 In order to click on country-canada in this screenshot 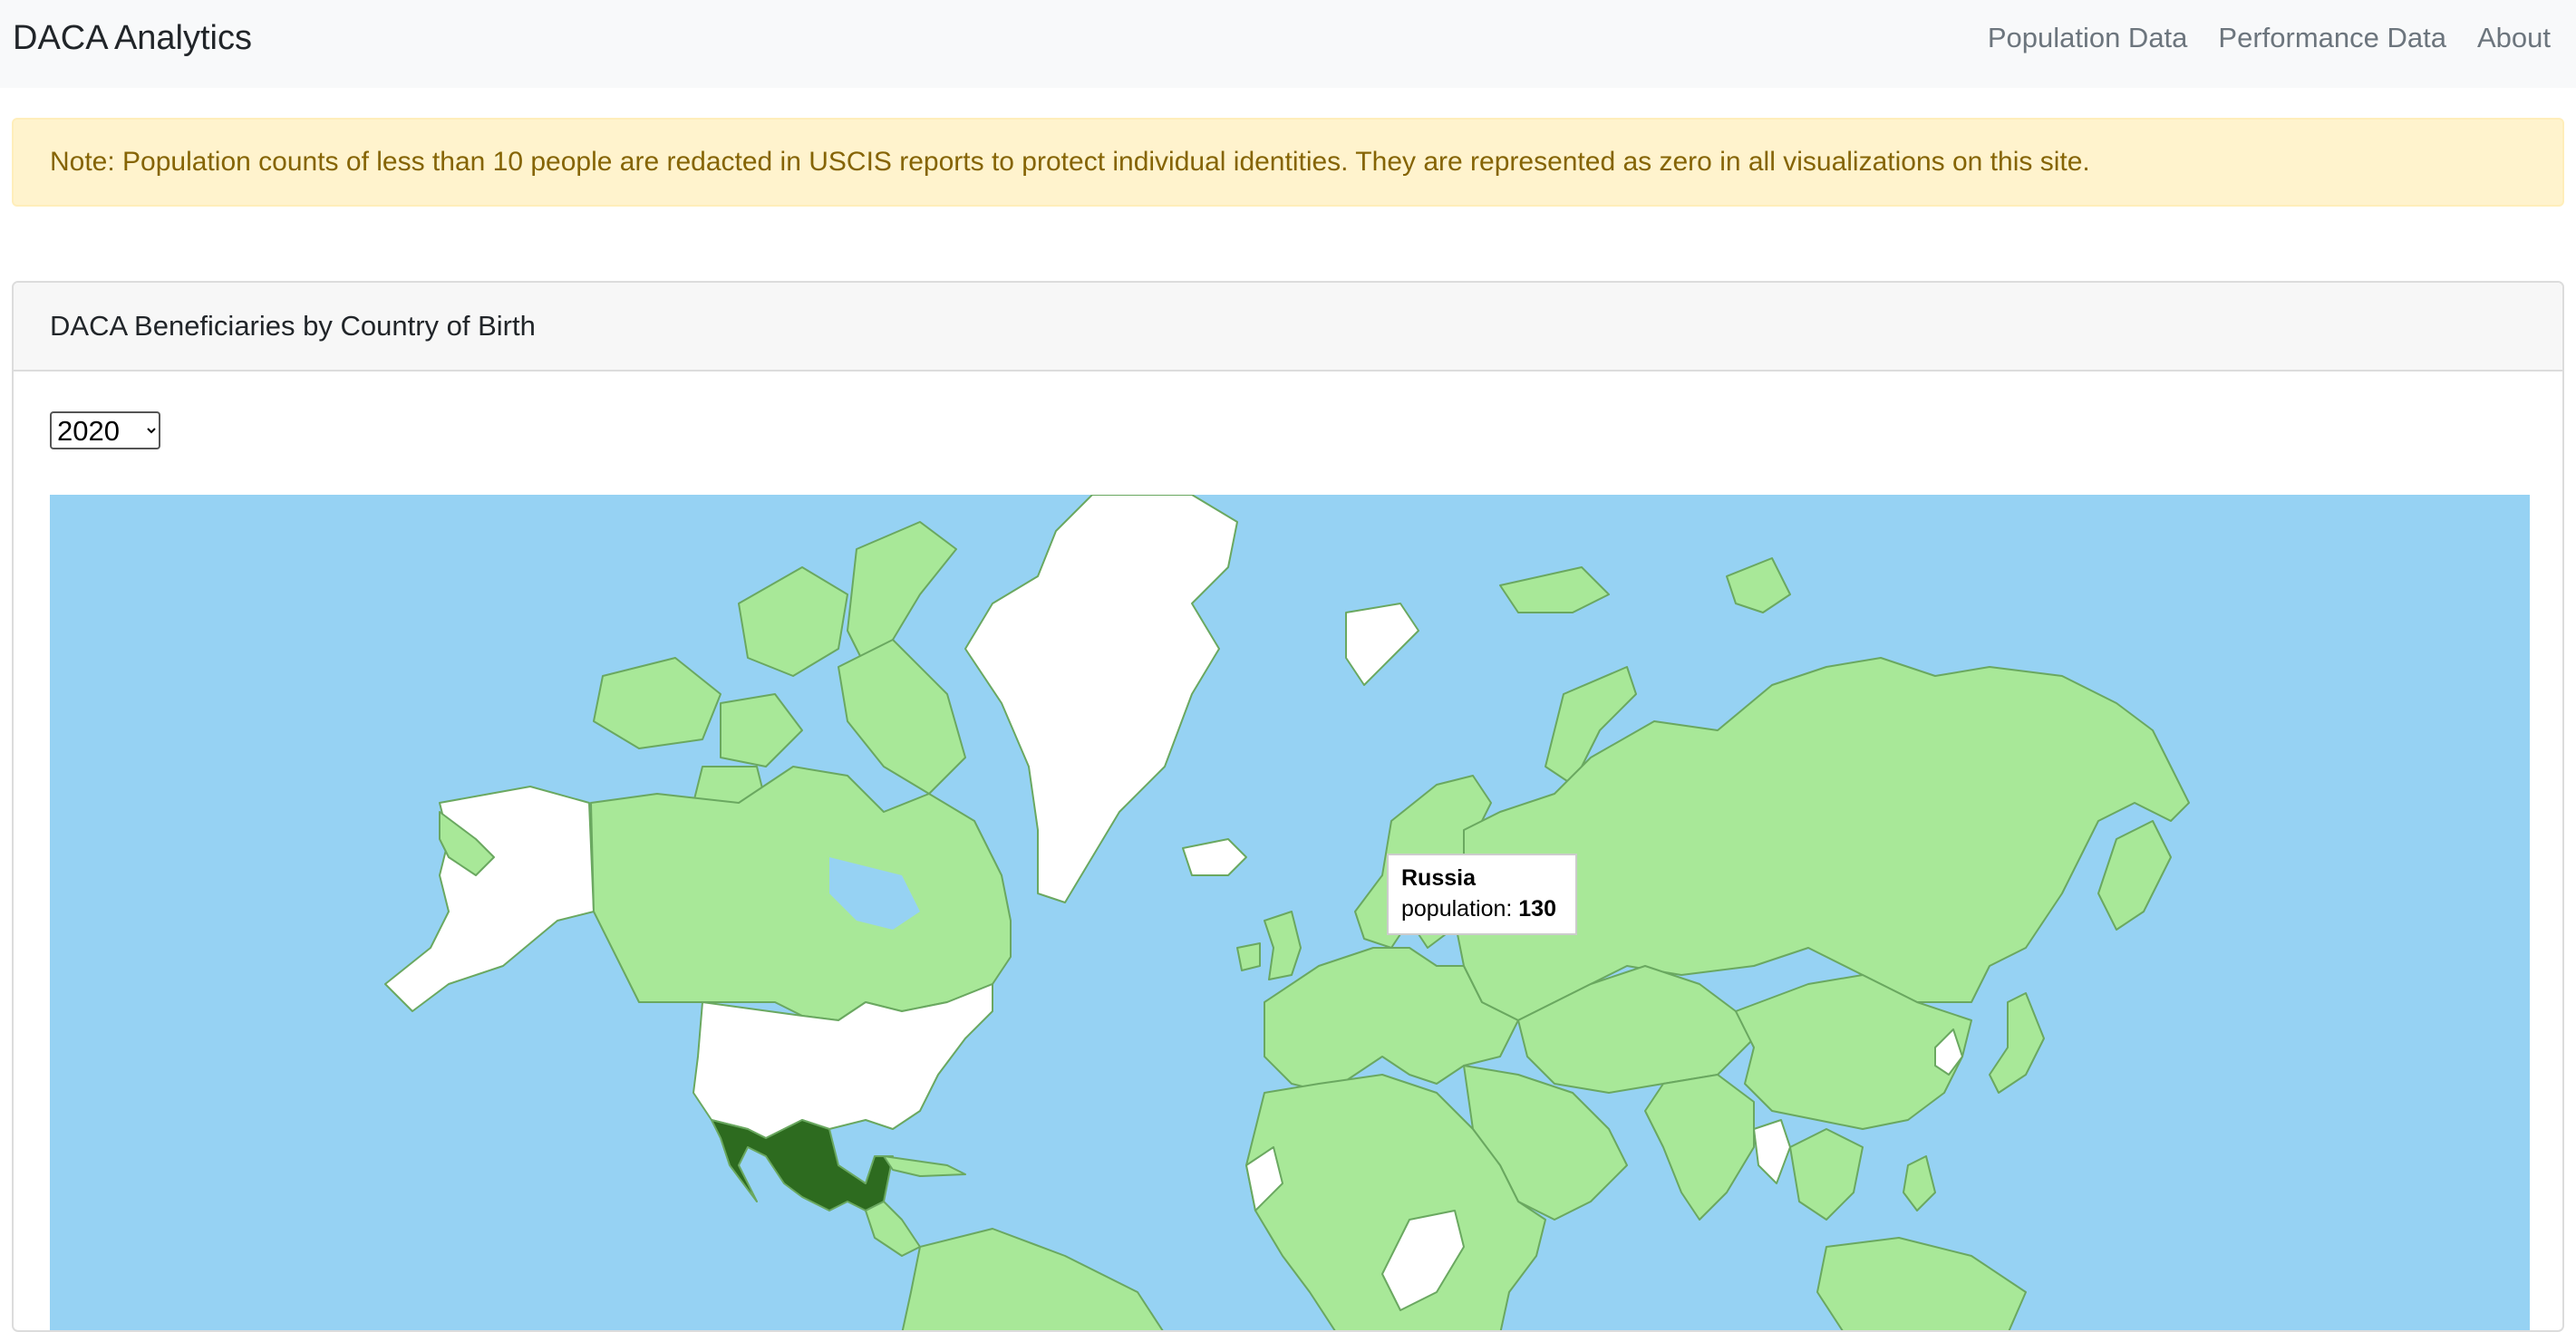, I will do `click(801, 893)`.